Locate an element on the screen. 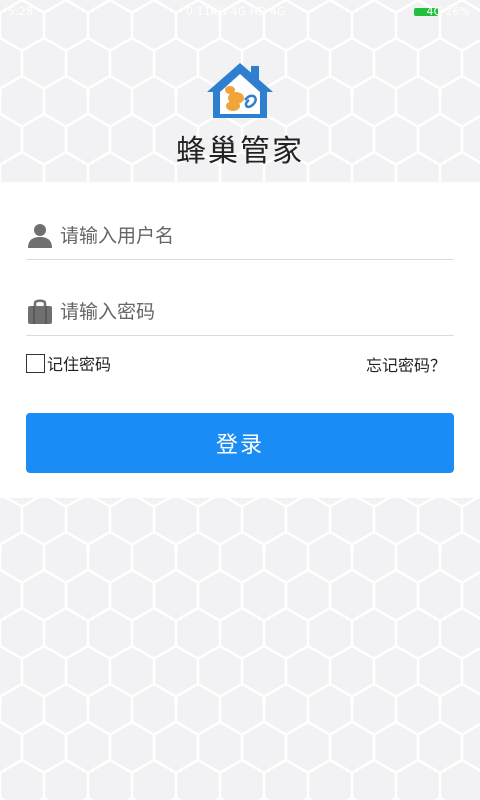  user-icon is located at coordinates (40, 236).